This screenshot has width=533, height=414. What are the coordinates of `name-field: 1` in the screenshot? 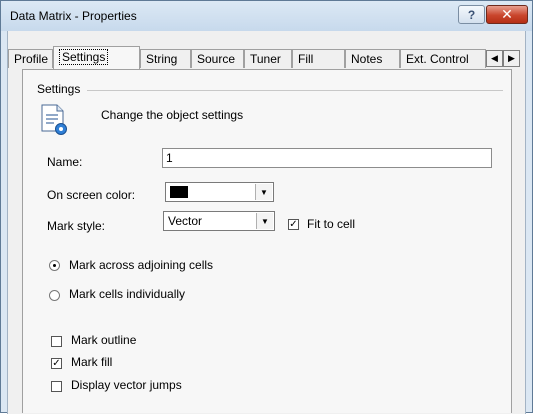 It's located at (327, 158).